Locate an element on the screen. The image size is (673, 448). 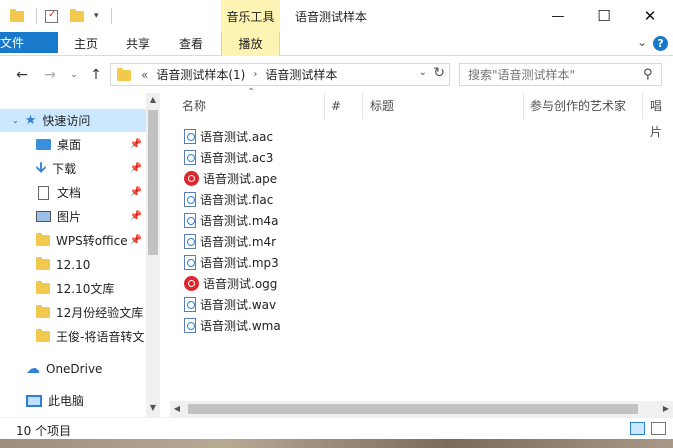
horizontal-scrollbar: ◀ ▶ is located at coordinates (421, 409).